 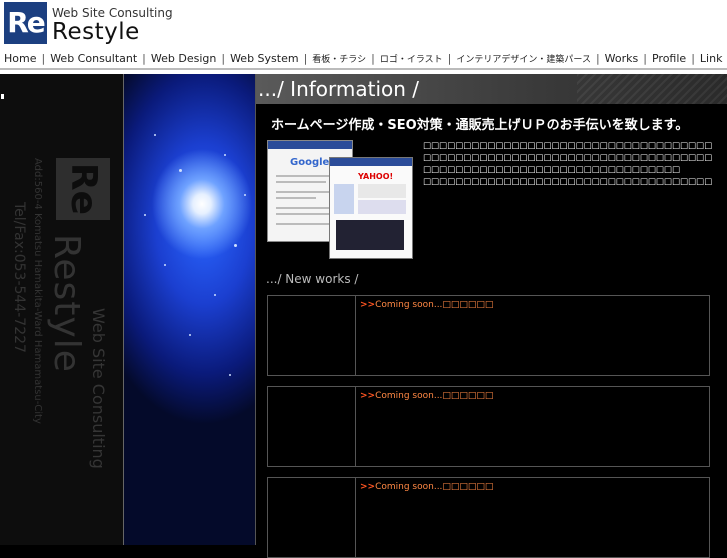 What do you see at coordinates (652, 89) in the screenshot?
I see `header-hatch-pattern` at bounding box center [652, 89].